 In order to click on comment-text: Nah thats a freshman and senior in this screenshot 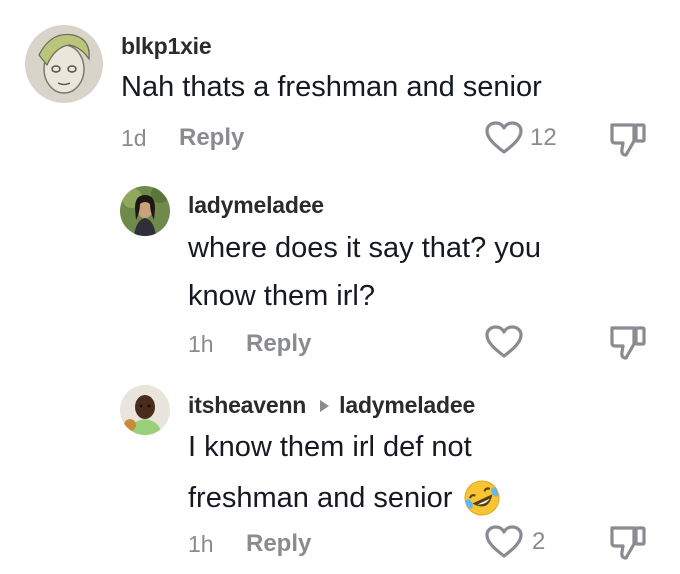, I will do `click(331, 87)`.